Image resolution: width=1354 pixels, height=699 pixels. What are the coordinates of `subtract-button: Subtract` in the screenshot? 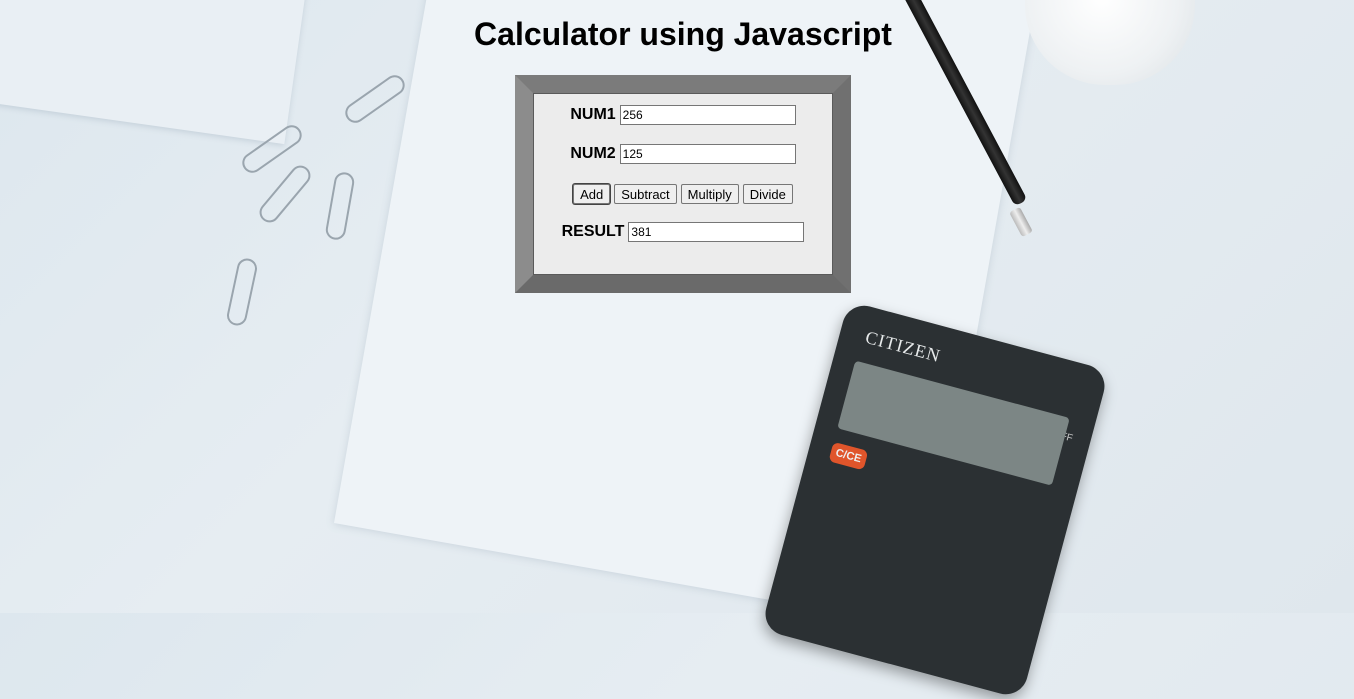 It's located at (645, 194).